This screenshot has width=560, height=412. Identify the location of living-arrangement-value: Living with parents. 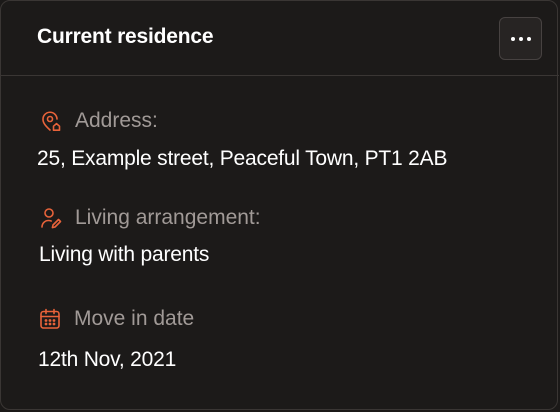
(124, 254).